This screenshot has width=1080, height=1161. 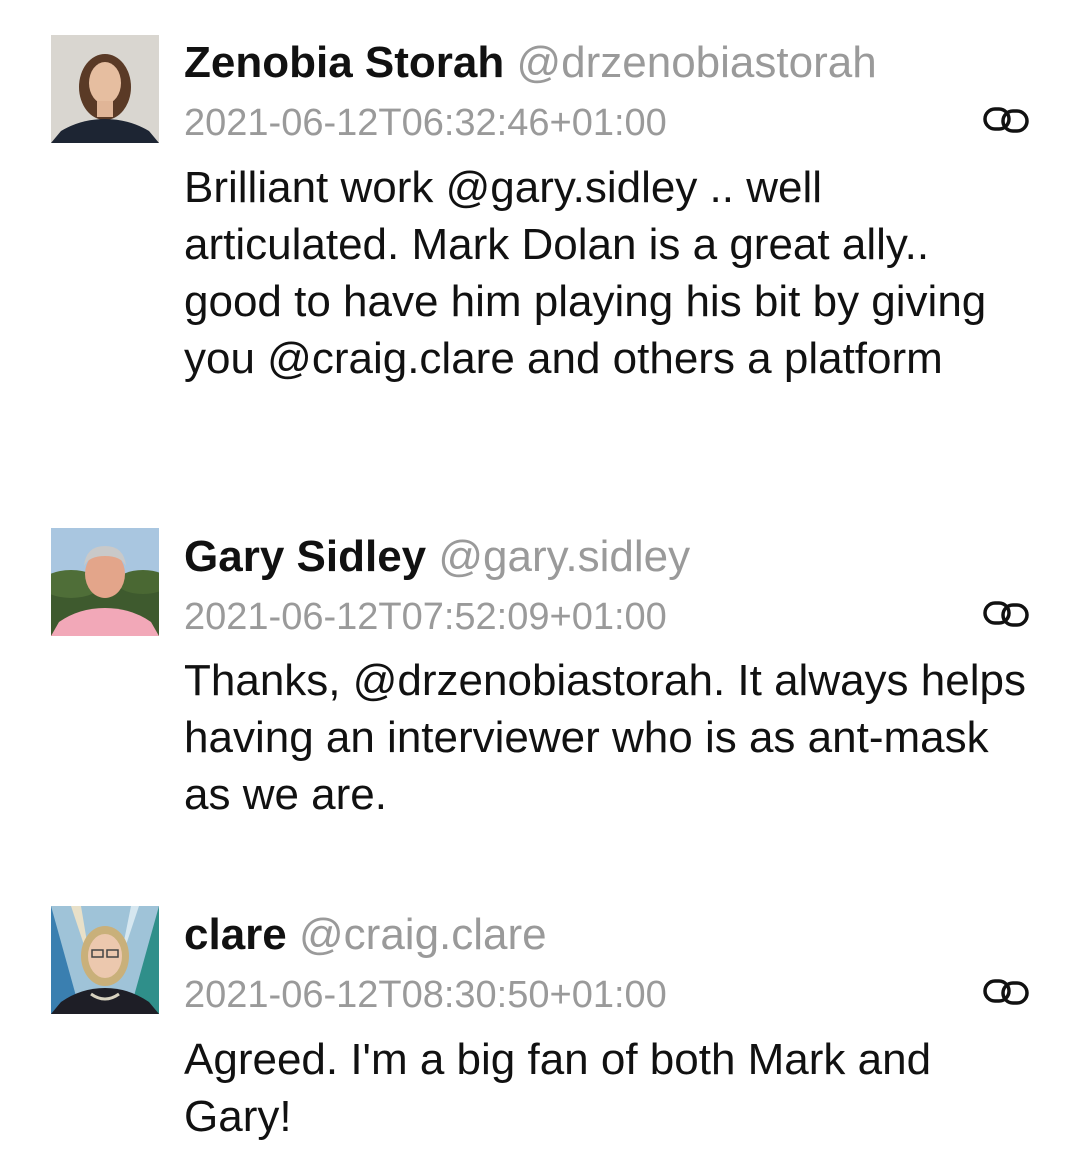 What do you see at coordinates (344, 62) in the screenshot?
I see `author-name: Zenobia Storah` at bounding box center [344, 62].